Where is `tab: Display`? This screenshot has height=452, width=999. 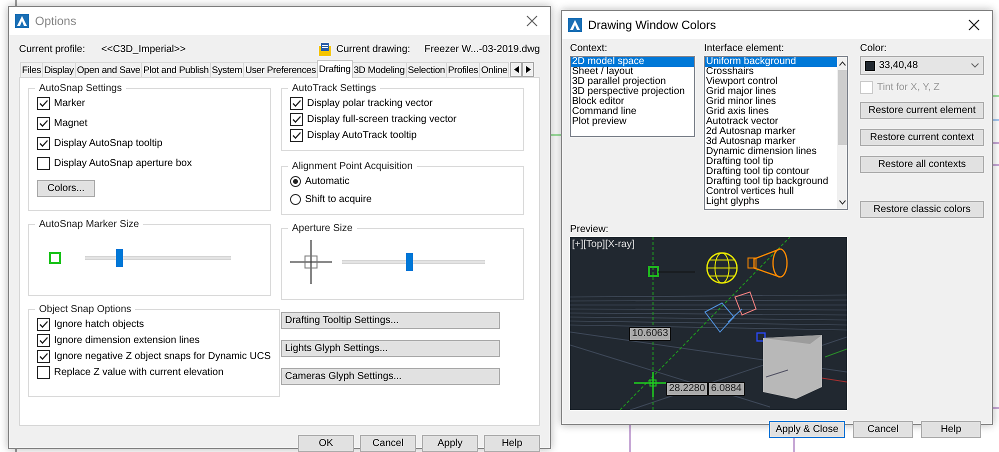 tab: Display is located at coordinates (59, 69).